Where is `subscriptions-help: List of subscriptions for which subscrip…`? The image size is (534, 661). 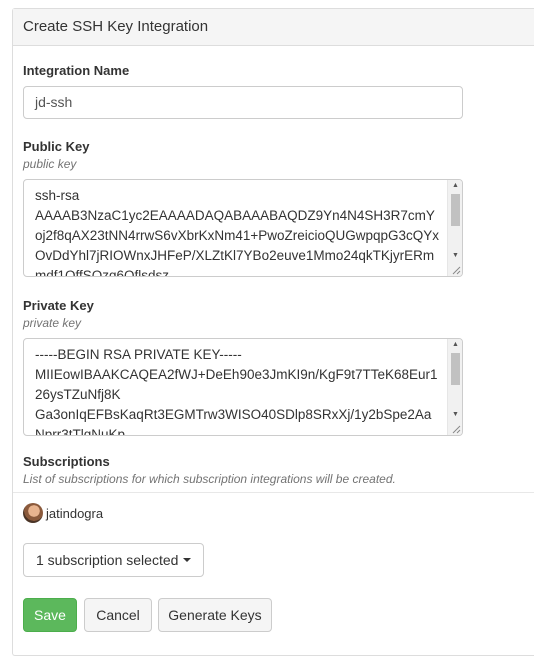
subscriptions-help: List of subscriptions for which subscrip… is located at coordinates (209, 479).